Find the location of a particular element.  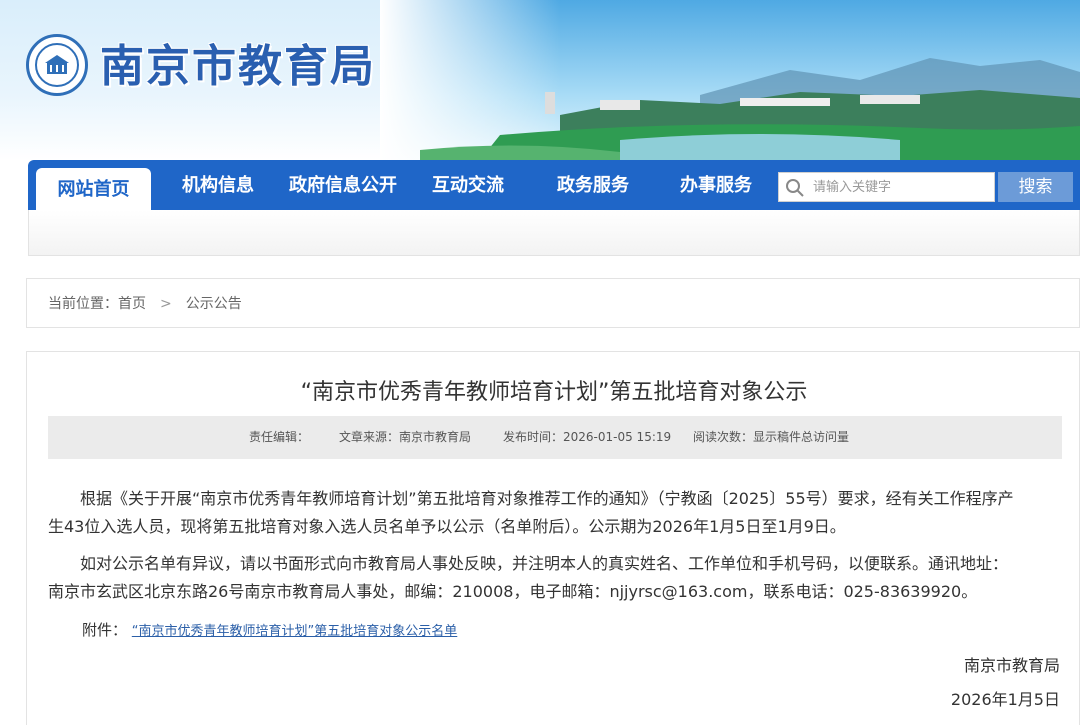

attachment-row: 附件： “南京市优秀青年教师培育计划”第五批培育对象公示名单 is located at coordinates (269, 629).